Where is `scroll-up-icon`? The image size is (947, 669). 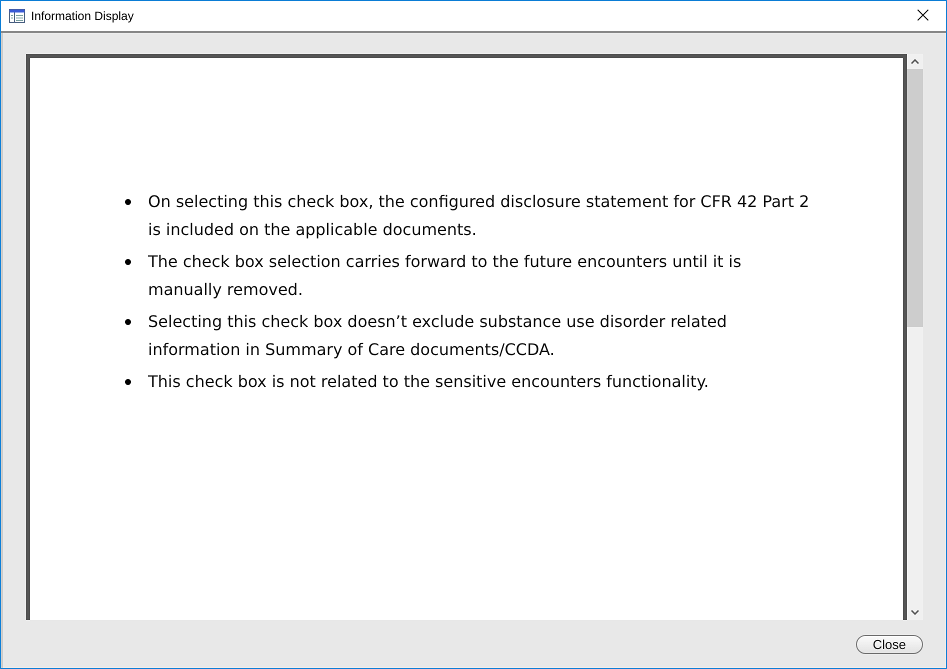
scroll-up-icon is located at coordinates (915, 61).